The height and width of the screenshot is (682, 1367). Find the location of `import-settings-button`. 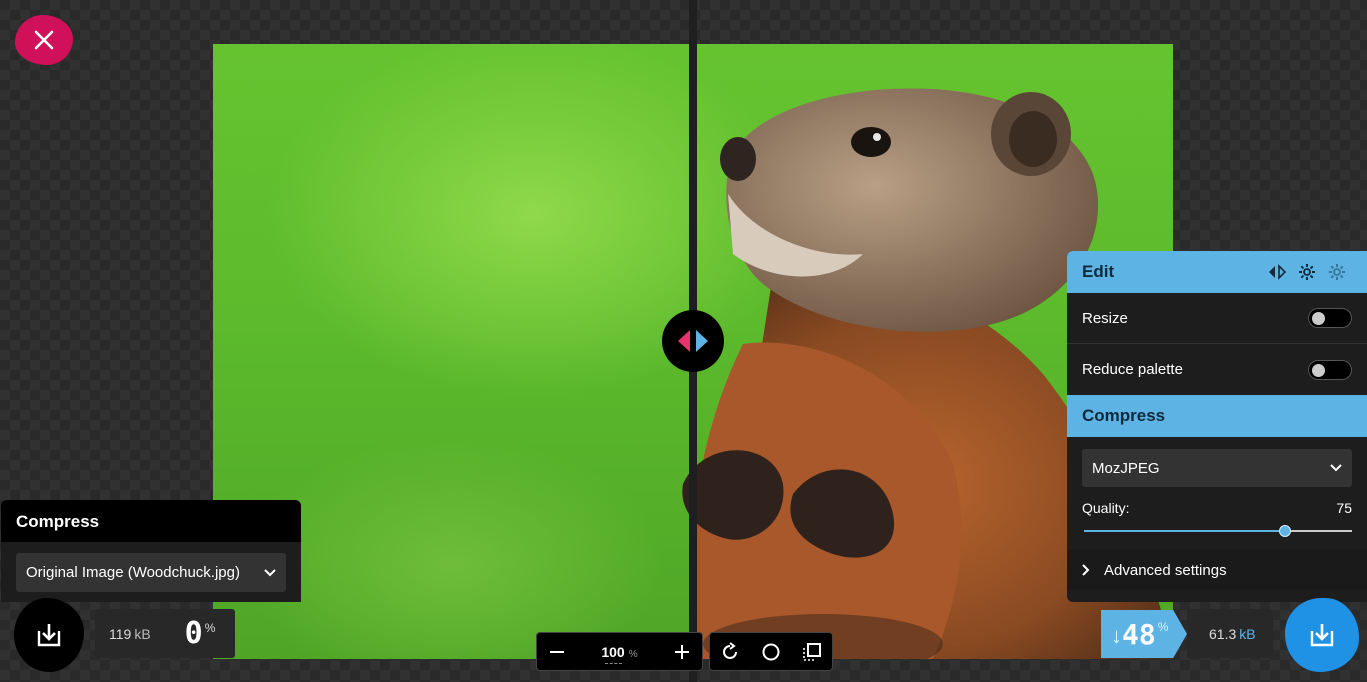

import-settings-button is located at coordinates (1337, 272).